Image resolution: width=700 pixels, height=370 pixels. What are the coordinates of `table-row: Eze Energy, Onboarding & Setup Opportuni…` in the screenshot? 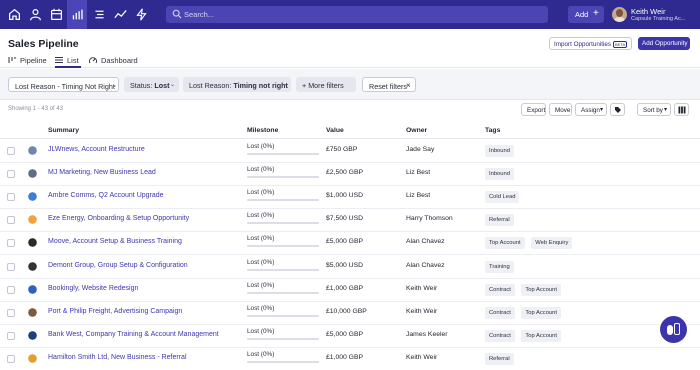 It's located at (350, 221).